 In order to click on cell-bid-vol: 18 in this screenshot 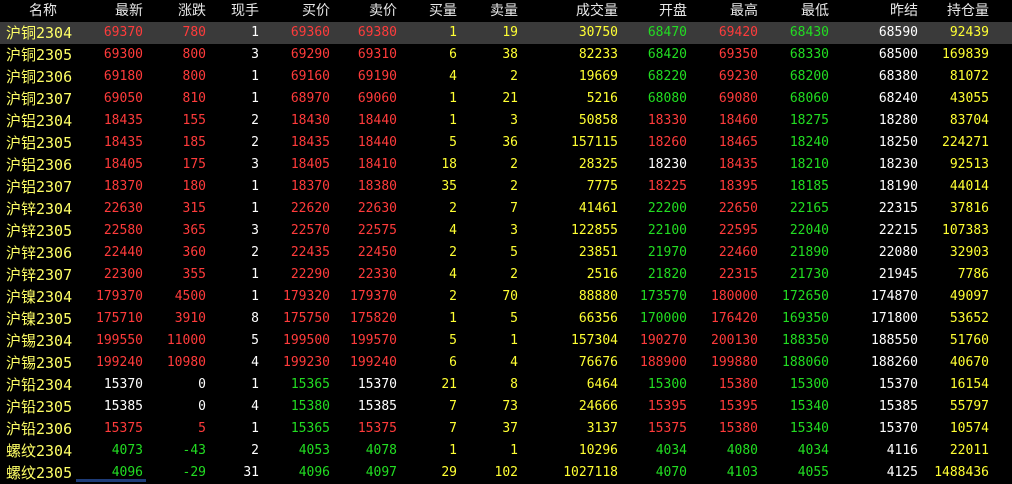, I will do `click(449, 164)`.